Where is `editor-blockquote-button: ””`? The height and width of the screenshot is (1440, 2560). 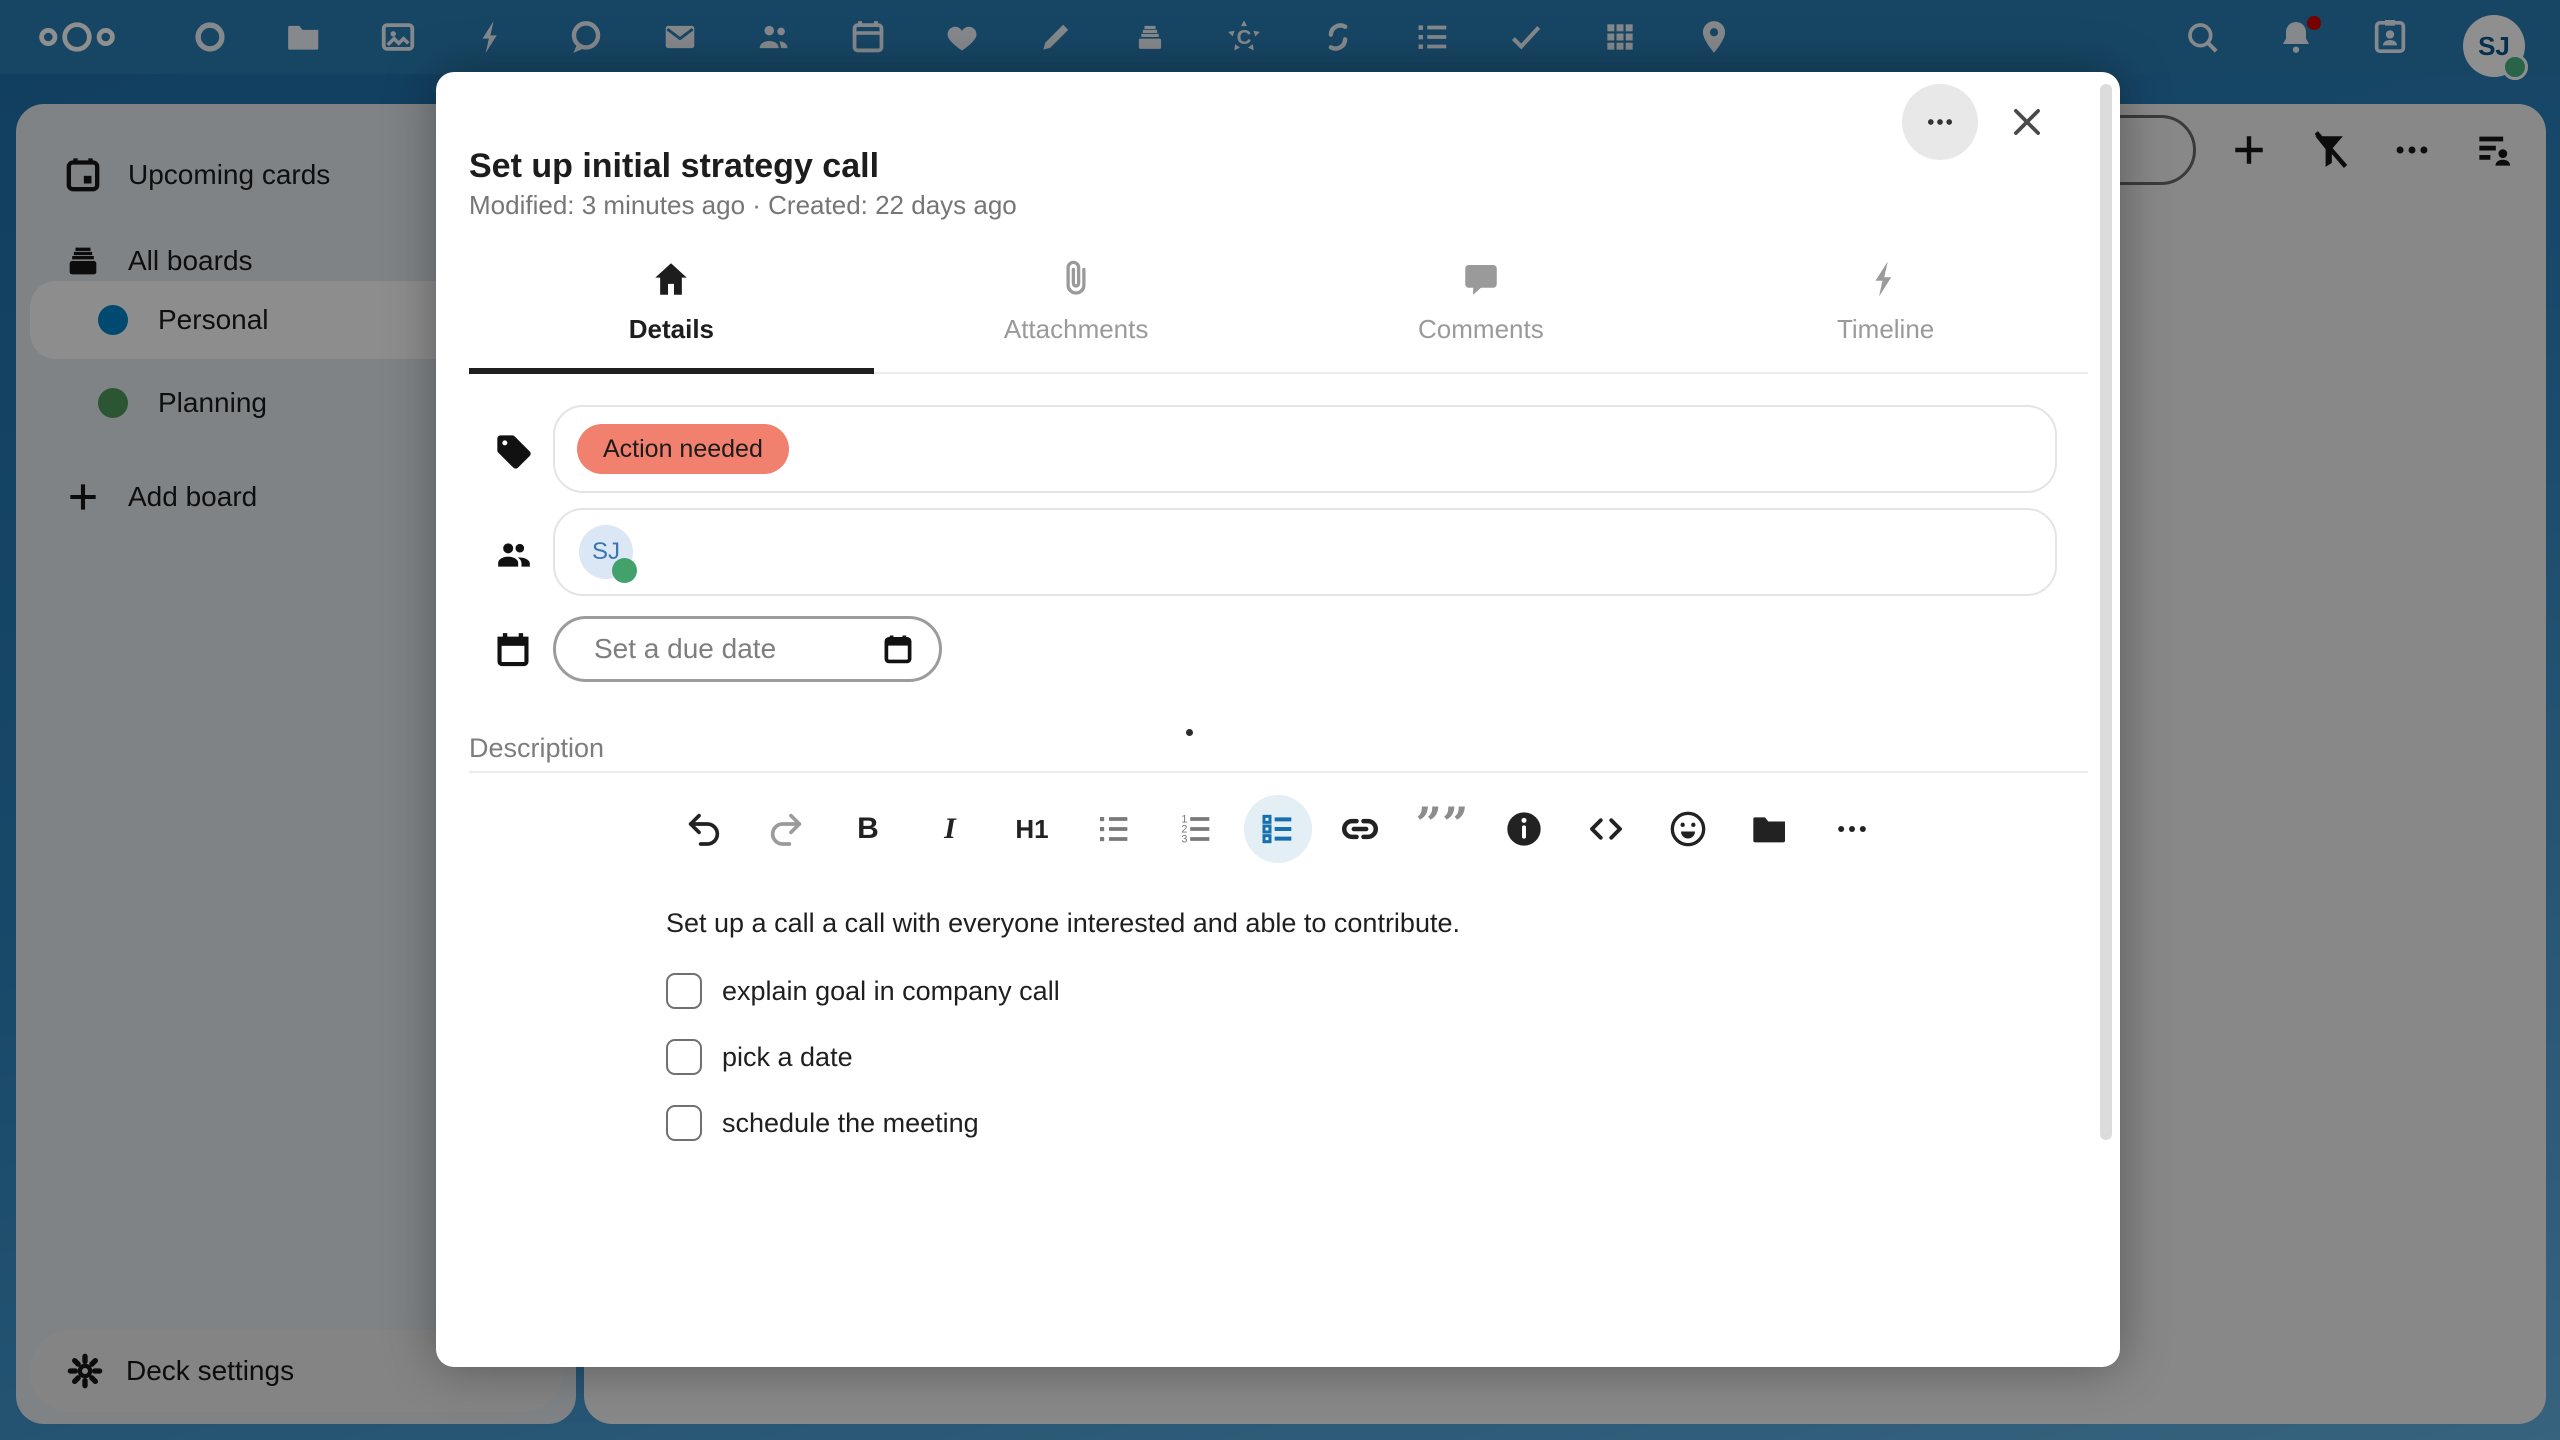
editor-blockquote-button: ”” is located at coordinates (1442, 829).